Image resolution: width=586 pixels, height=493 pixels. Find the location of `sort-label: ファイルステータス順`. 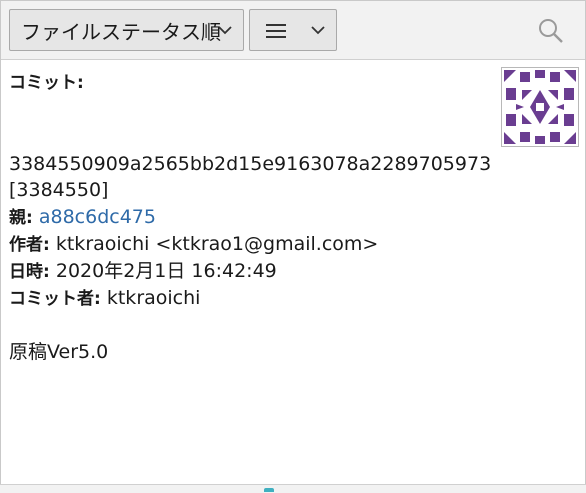

sort-label: ファイルステータス順 is located at coordinates (121, 31).